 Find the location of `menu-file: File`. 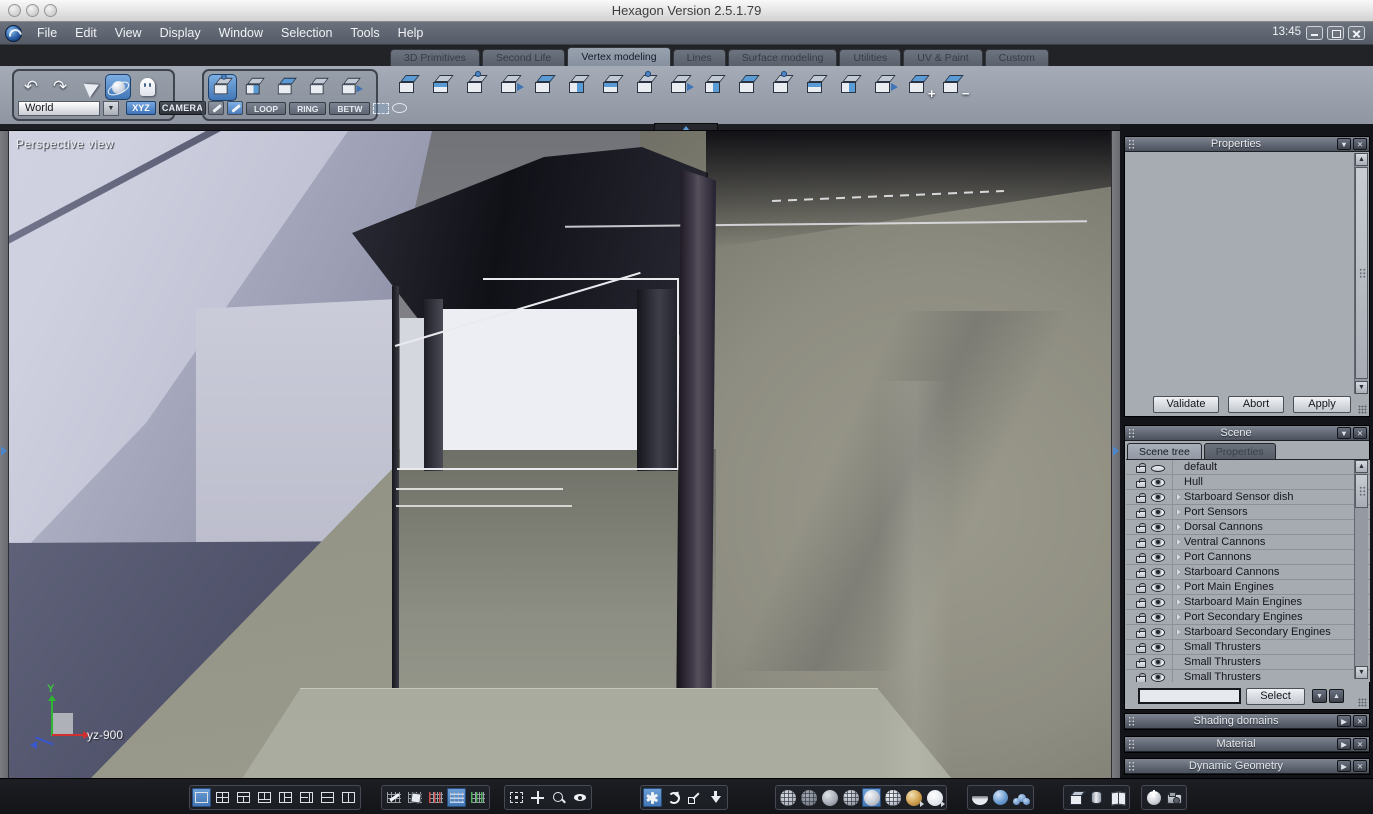

menu-file: File is located at coordinates (47, 33).